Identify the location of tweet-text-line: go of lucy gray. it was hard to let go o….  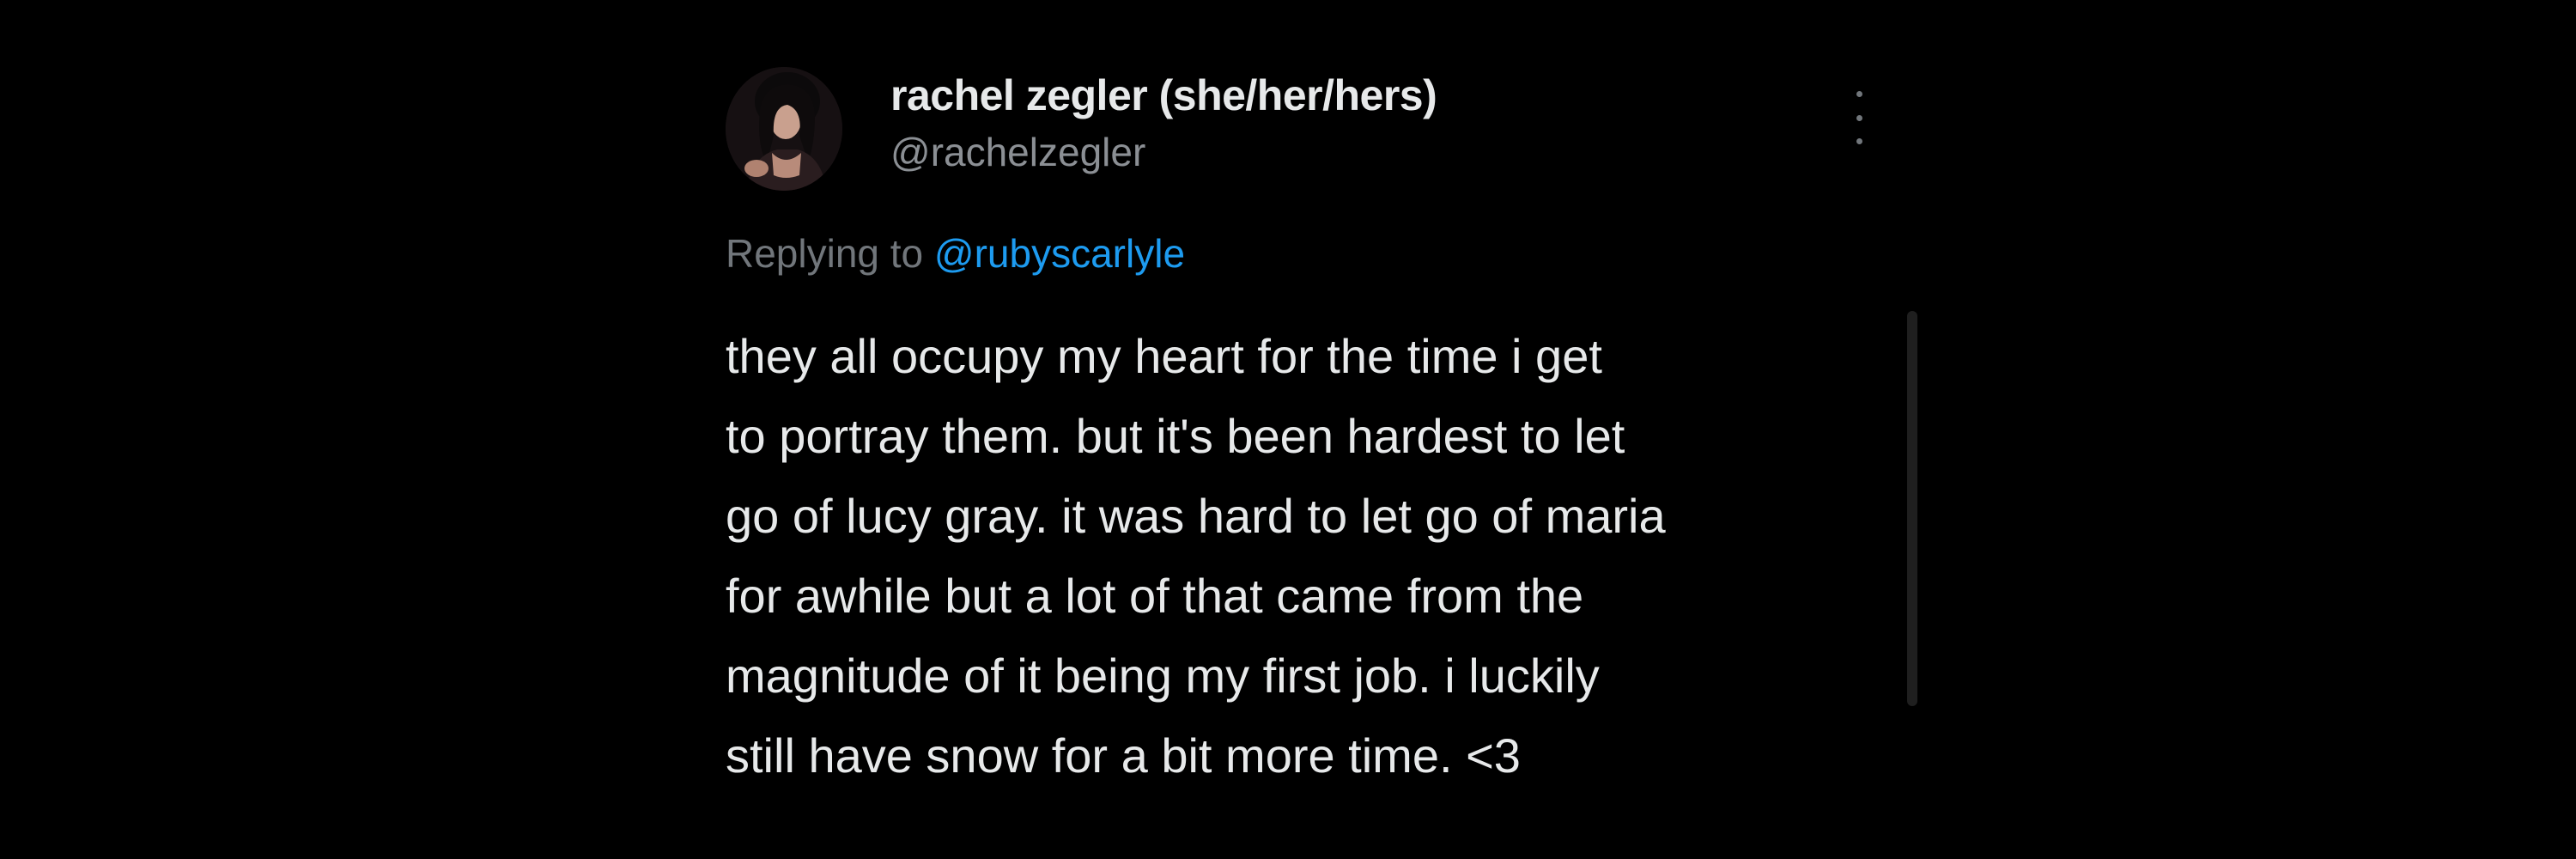
(1196, 516).